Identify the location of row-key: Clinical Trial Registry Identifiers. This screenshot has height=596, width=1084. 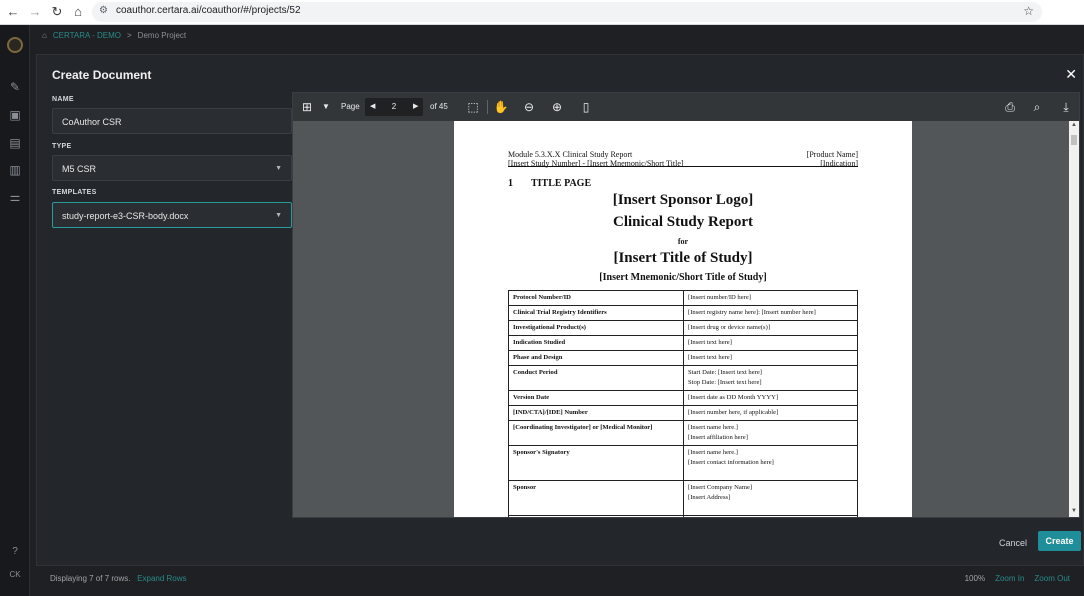
(596, 313).